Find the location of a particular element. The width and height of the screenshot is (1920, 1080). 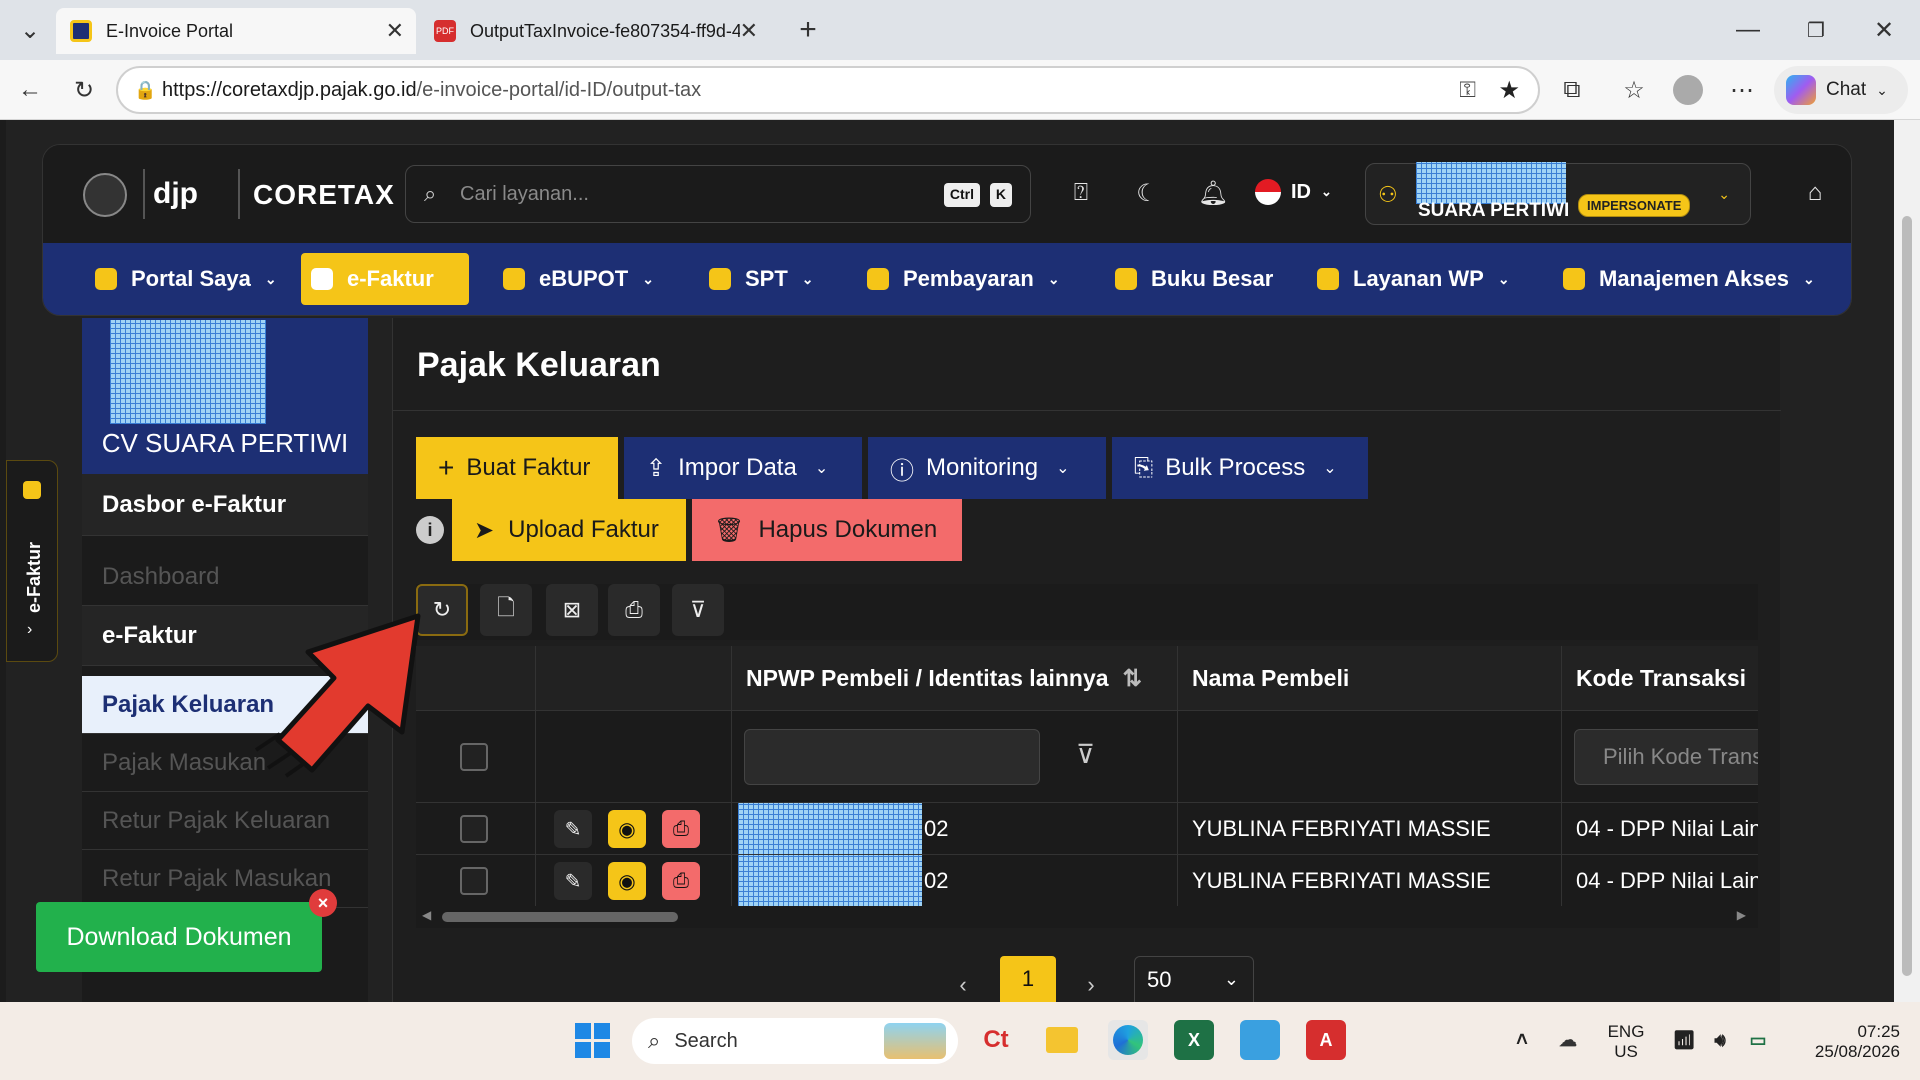

paper-plane-icon: ➤ is located at coordinates (484, 530).